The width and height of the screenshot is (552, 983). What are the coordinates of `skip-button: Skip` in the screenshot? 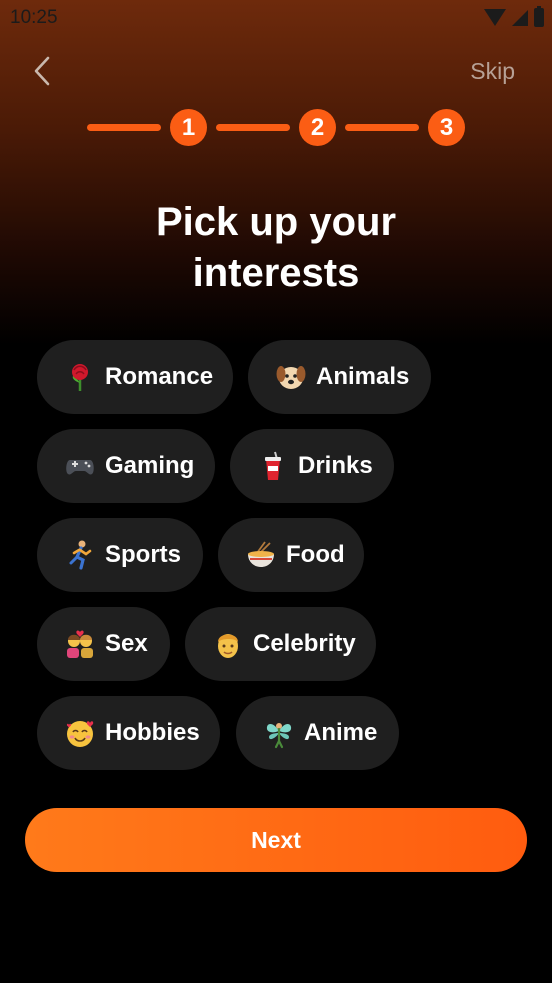 It's located at (492, 71).